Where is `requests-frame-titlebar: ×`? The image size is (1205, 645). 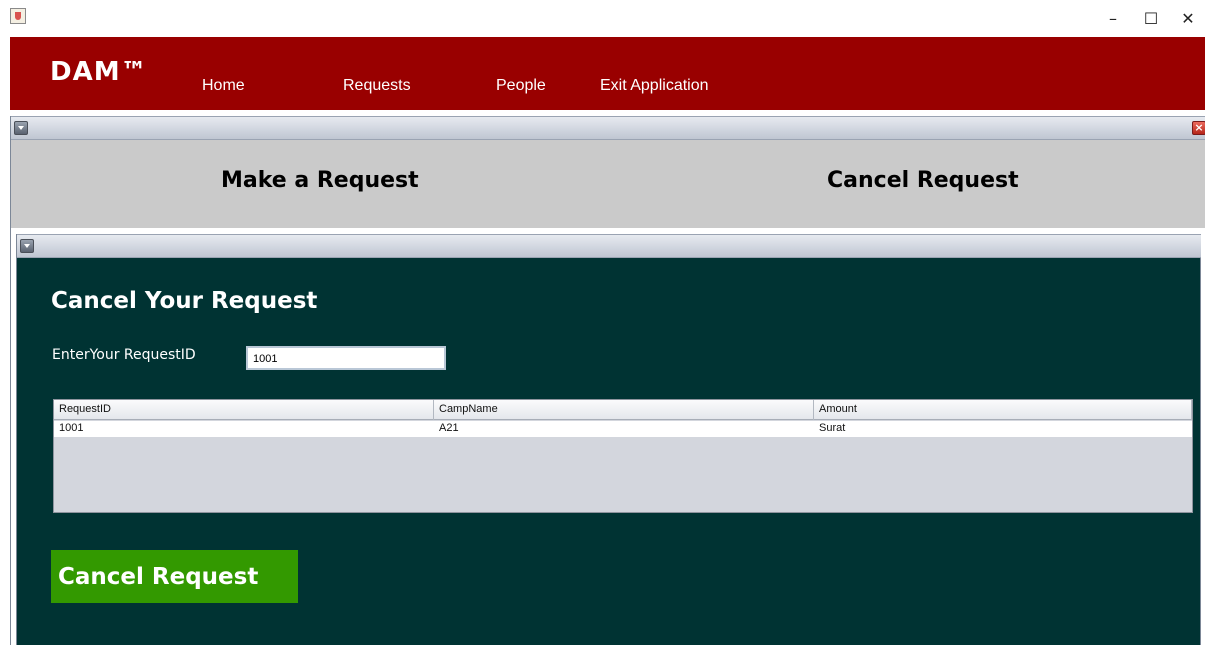 requests-frame-titlebar: × is located at coordinates (608, 128).